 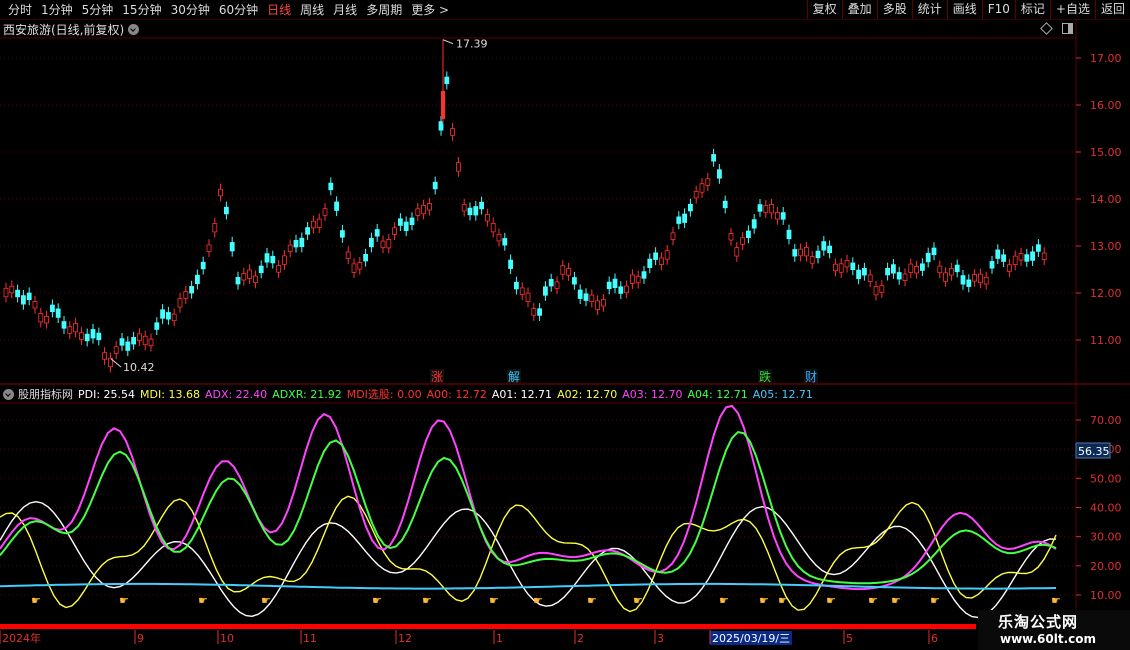 I want to click on indicator-tick-label: 40.00, so click(x=1106, y=508).